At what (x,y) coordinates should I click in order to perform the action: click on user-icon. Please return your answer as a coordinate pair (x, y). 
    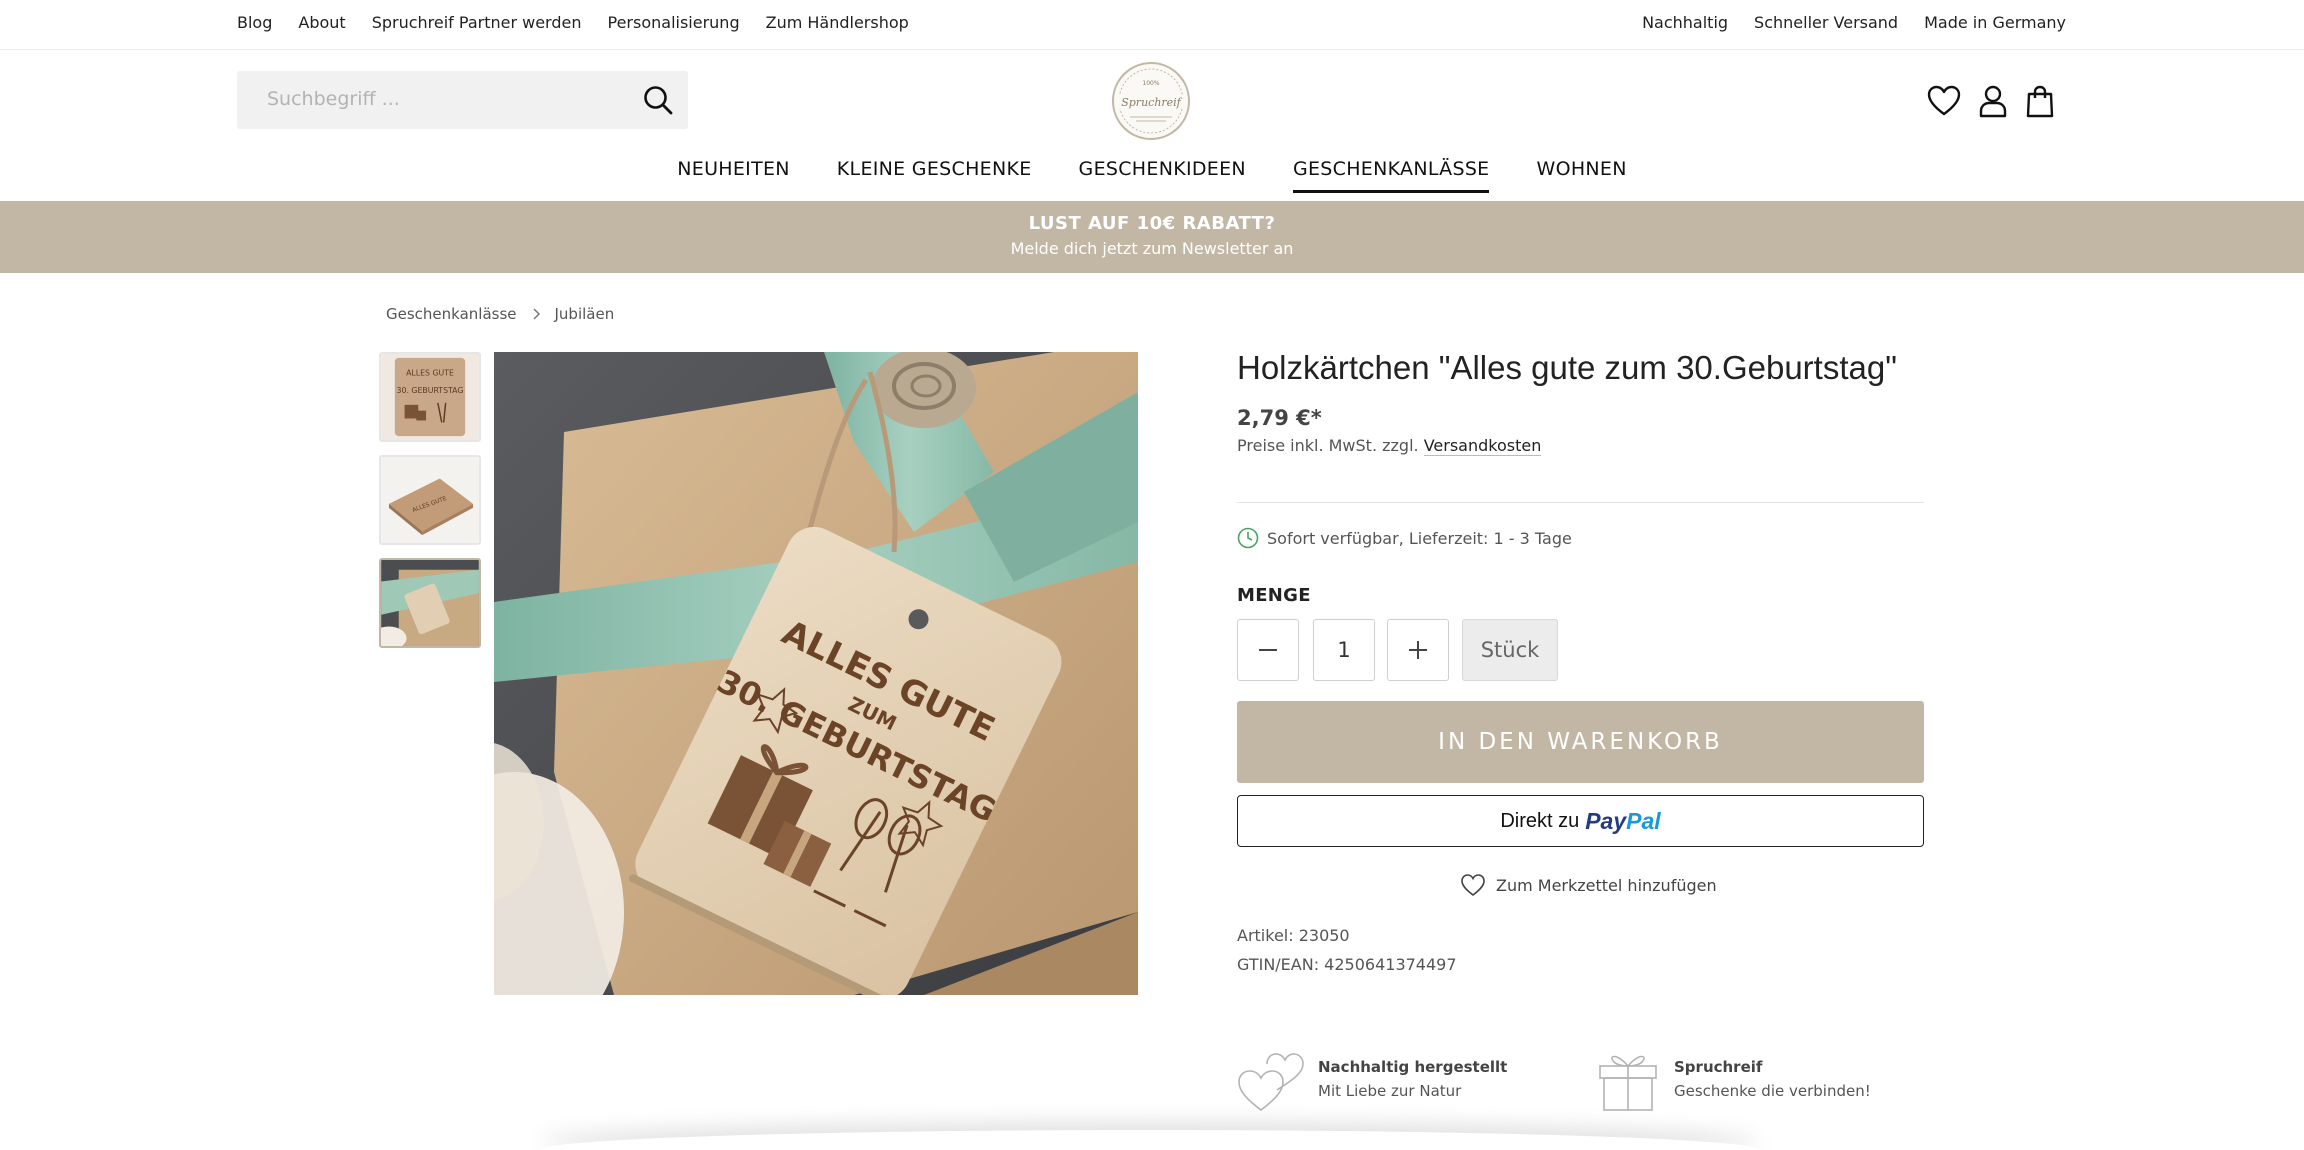
    Looking at the image, I should click on (1993, 101).